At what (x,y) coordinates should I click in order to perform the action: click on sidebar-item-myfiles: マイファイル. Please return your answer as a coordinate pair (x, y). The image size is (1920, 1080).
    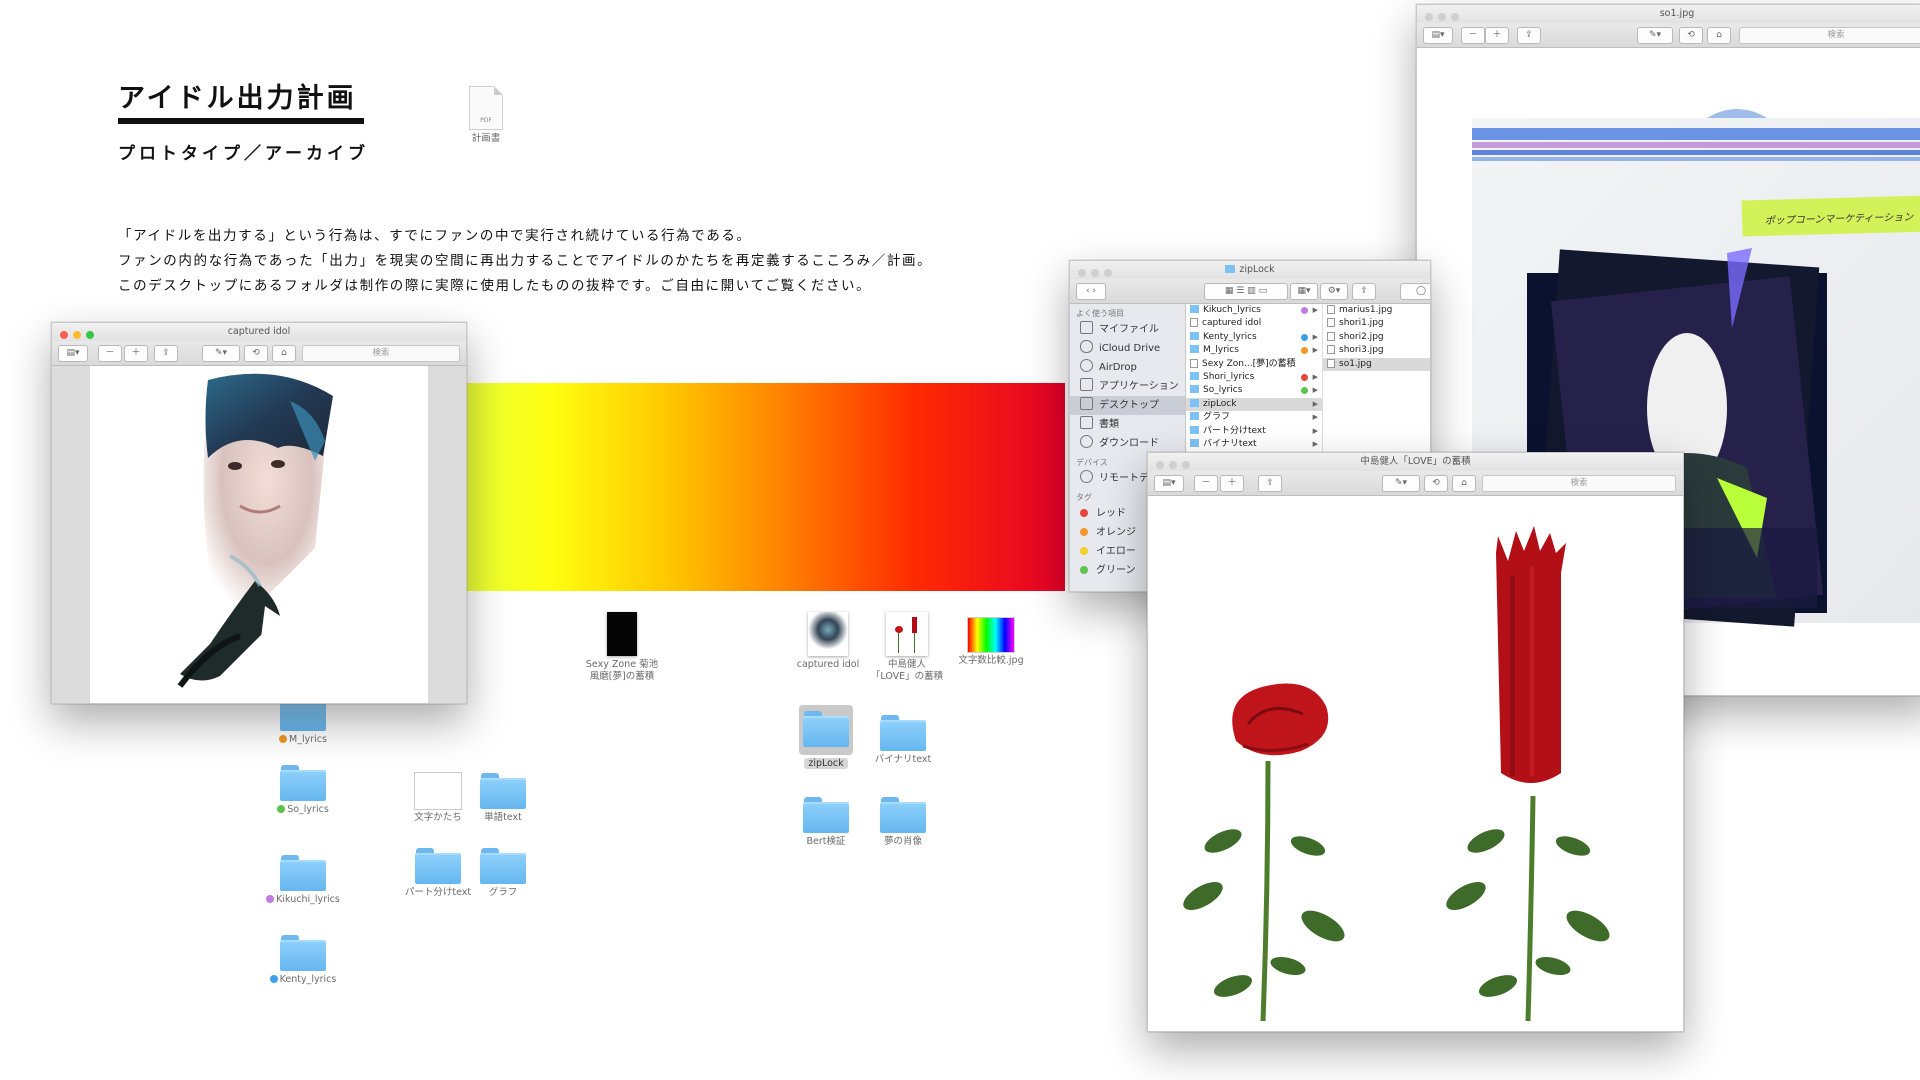
    Looking at the image, I should click on (1127, 329).